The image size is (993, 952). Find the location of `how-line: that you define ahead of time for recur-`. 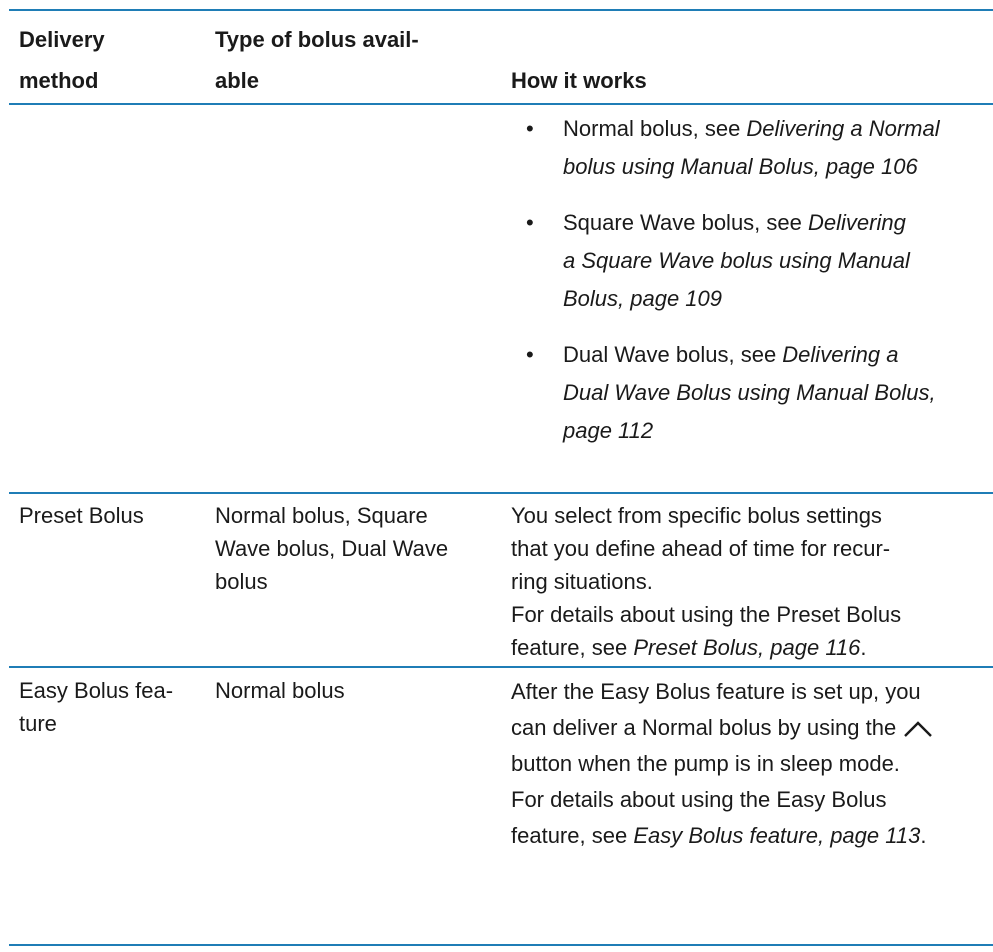

how-line: that you define ahead of time for recur- is located at coordinates (701, 548).